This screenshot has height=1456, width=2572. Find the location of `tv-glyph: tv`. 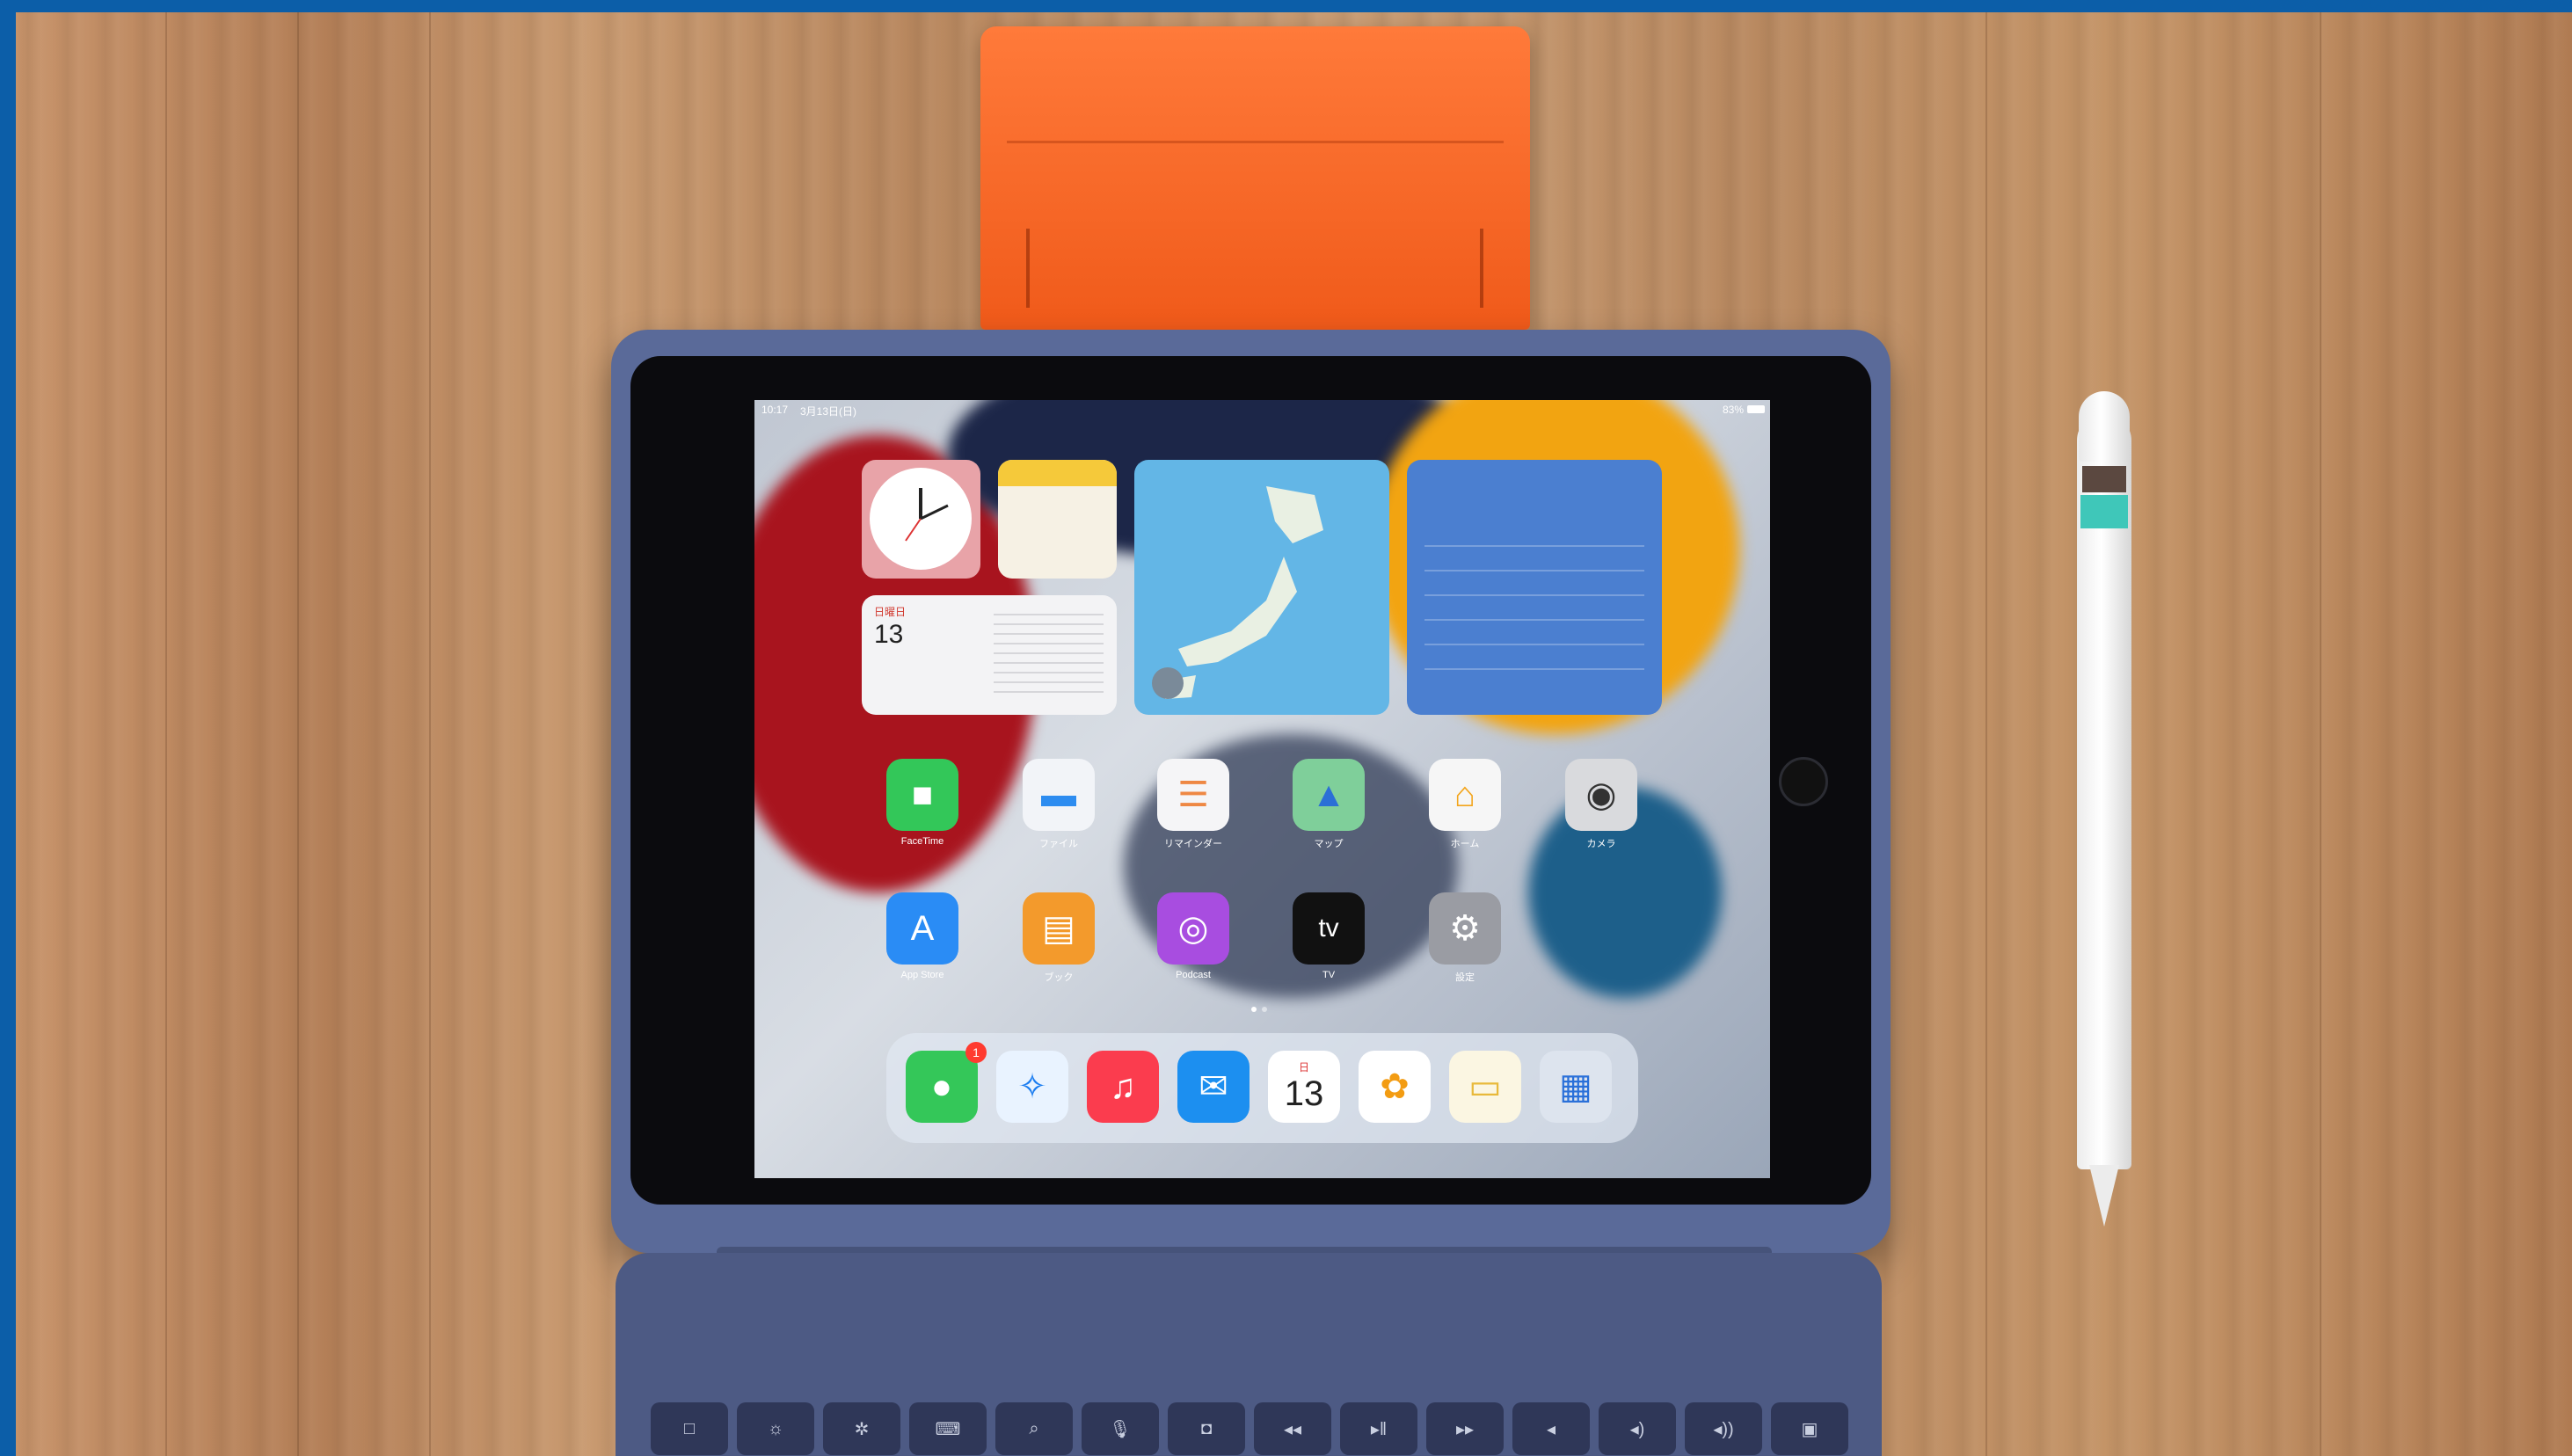

tv-glyph: tv is located at coordinates (1328, 928).